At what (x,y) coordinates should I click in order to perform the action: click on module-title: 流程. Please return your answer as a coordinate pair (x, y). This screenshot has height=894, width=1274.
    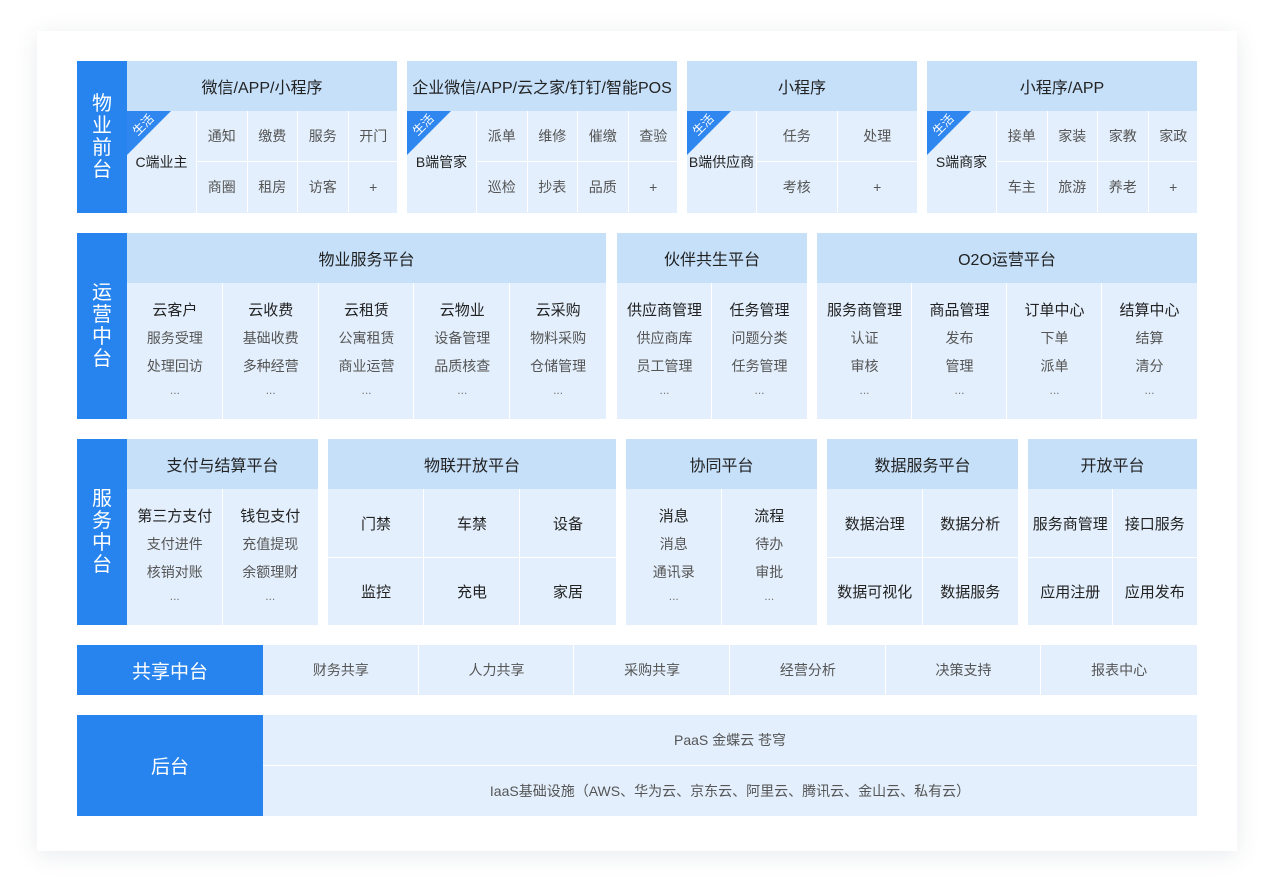
    Looking at the image, I should click on (769, 516).